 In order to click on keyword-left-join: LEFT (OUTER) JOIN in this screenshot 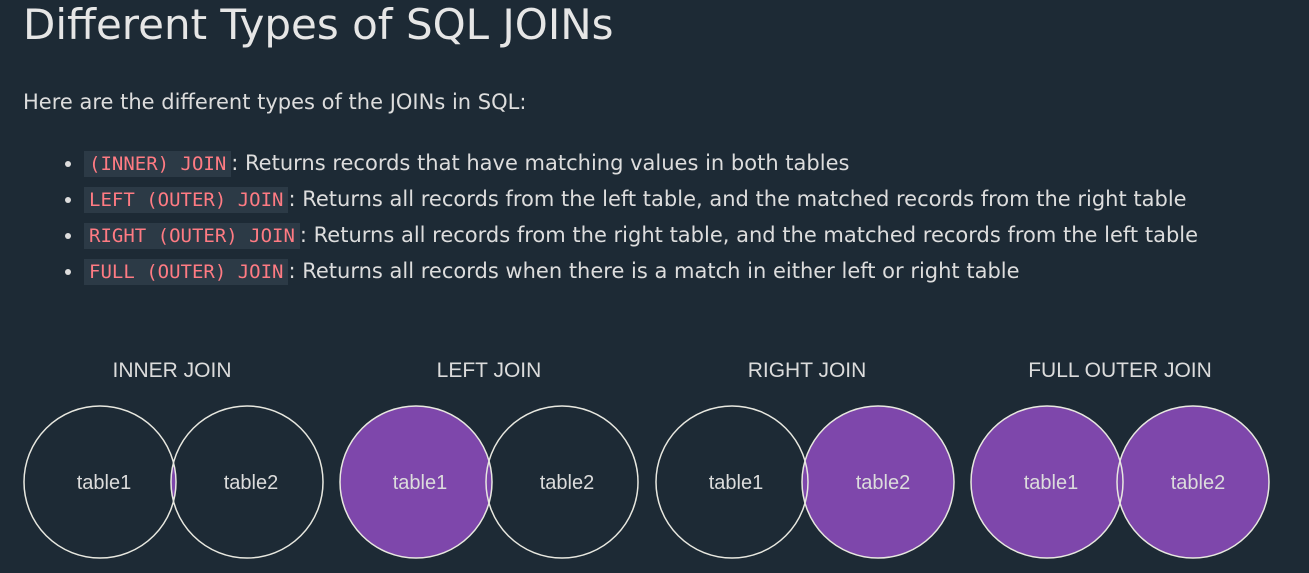, I will do `click(186, 200)`.